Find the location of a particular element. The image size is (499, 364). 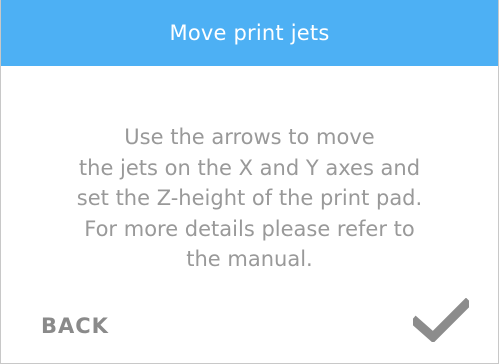

checkmark-icon is located at coordinates (441, 320).